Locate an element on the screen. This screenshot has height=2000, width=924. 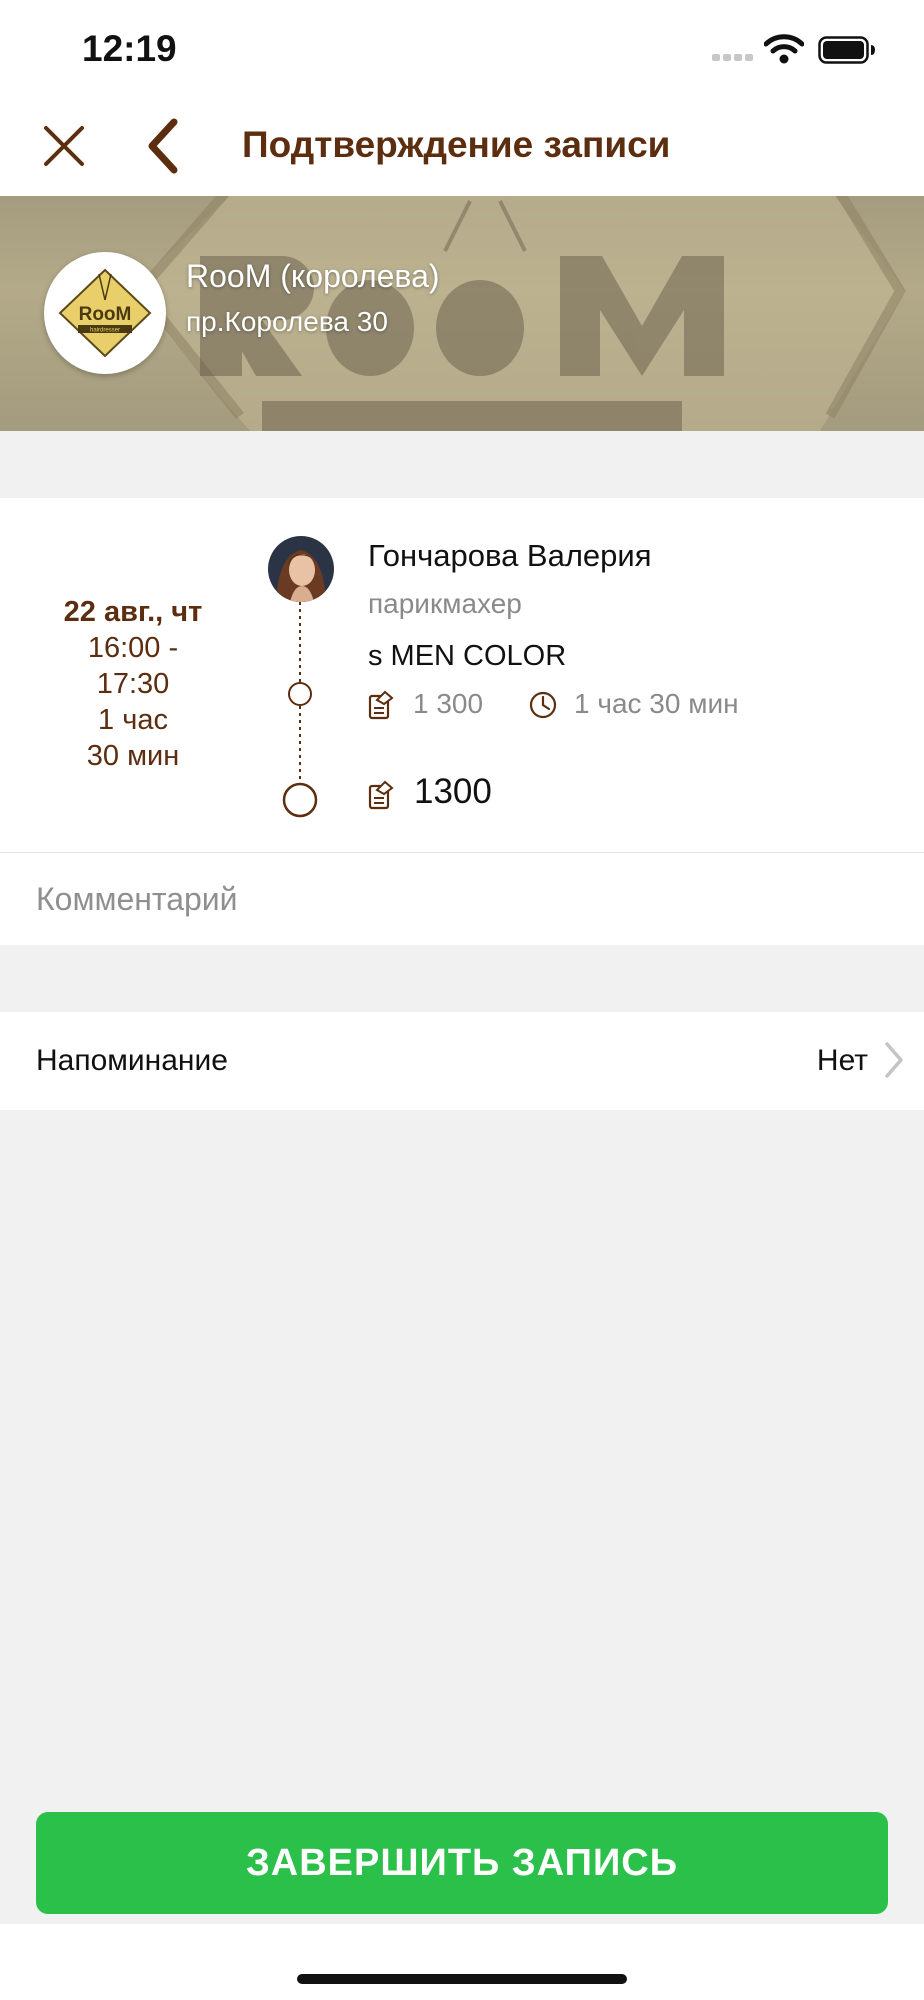
reminder-label: Напоминание is located at coordinates (132, 1060).